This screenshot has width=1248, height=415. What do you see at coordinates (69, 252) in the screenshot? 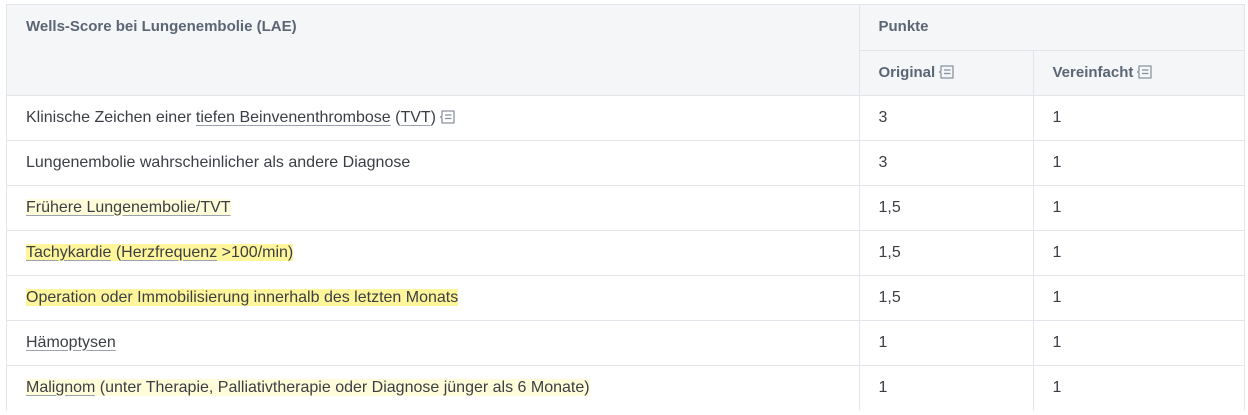
I see `link-tachykardie: Tachykardie` at bounding box center [69, 252].